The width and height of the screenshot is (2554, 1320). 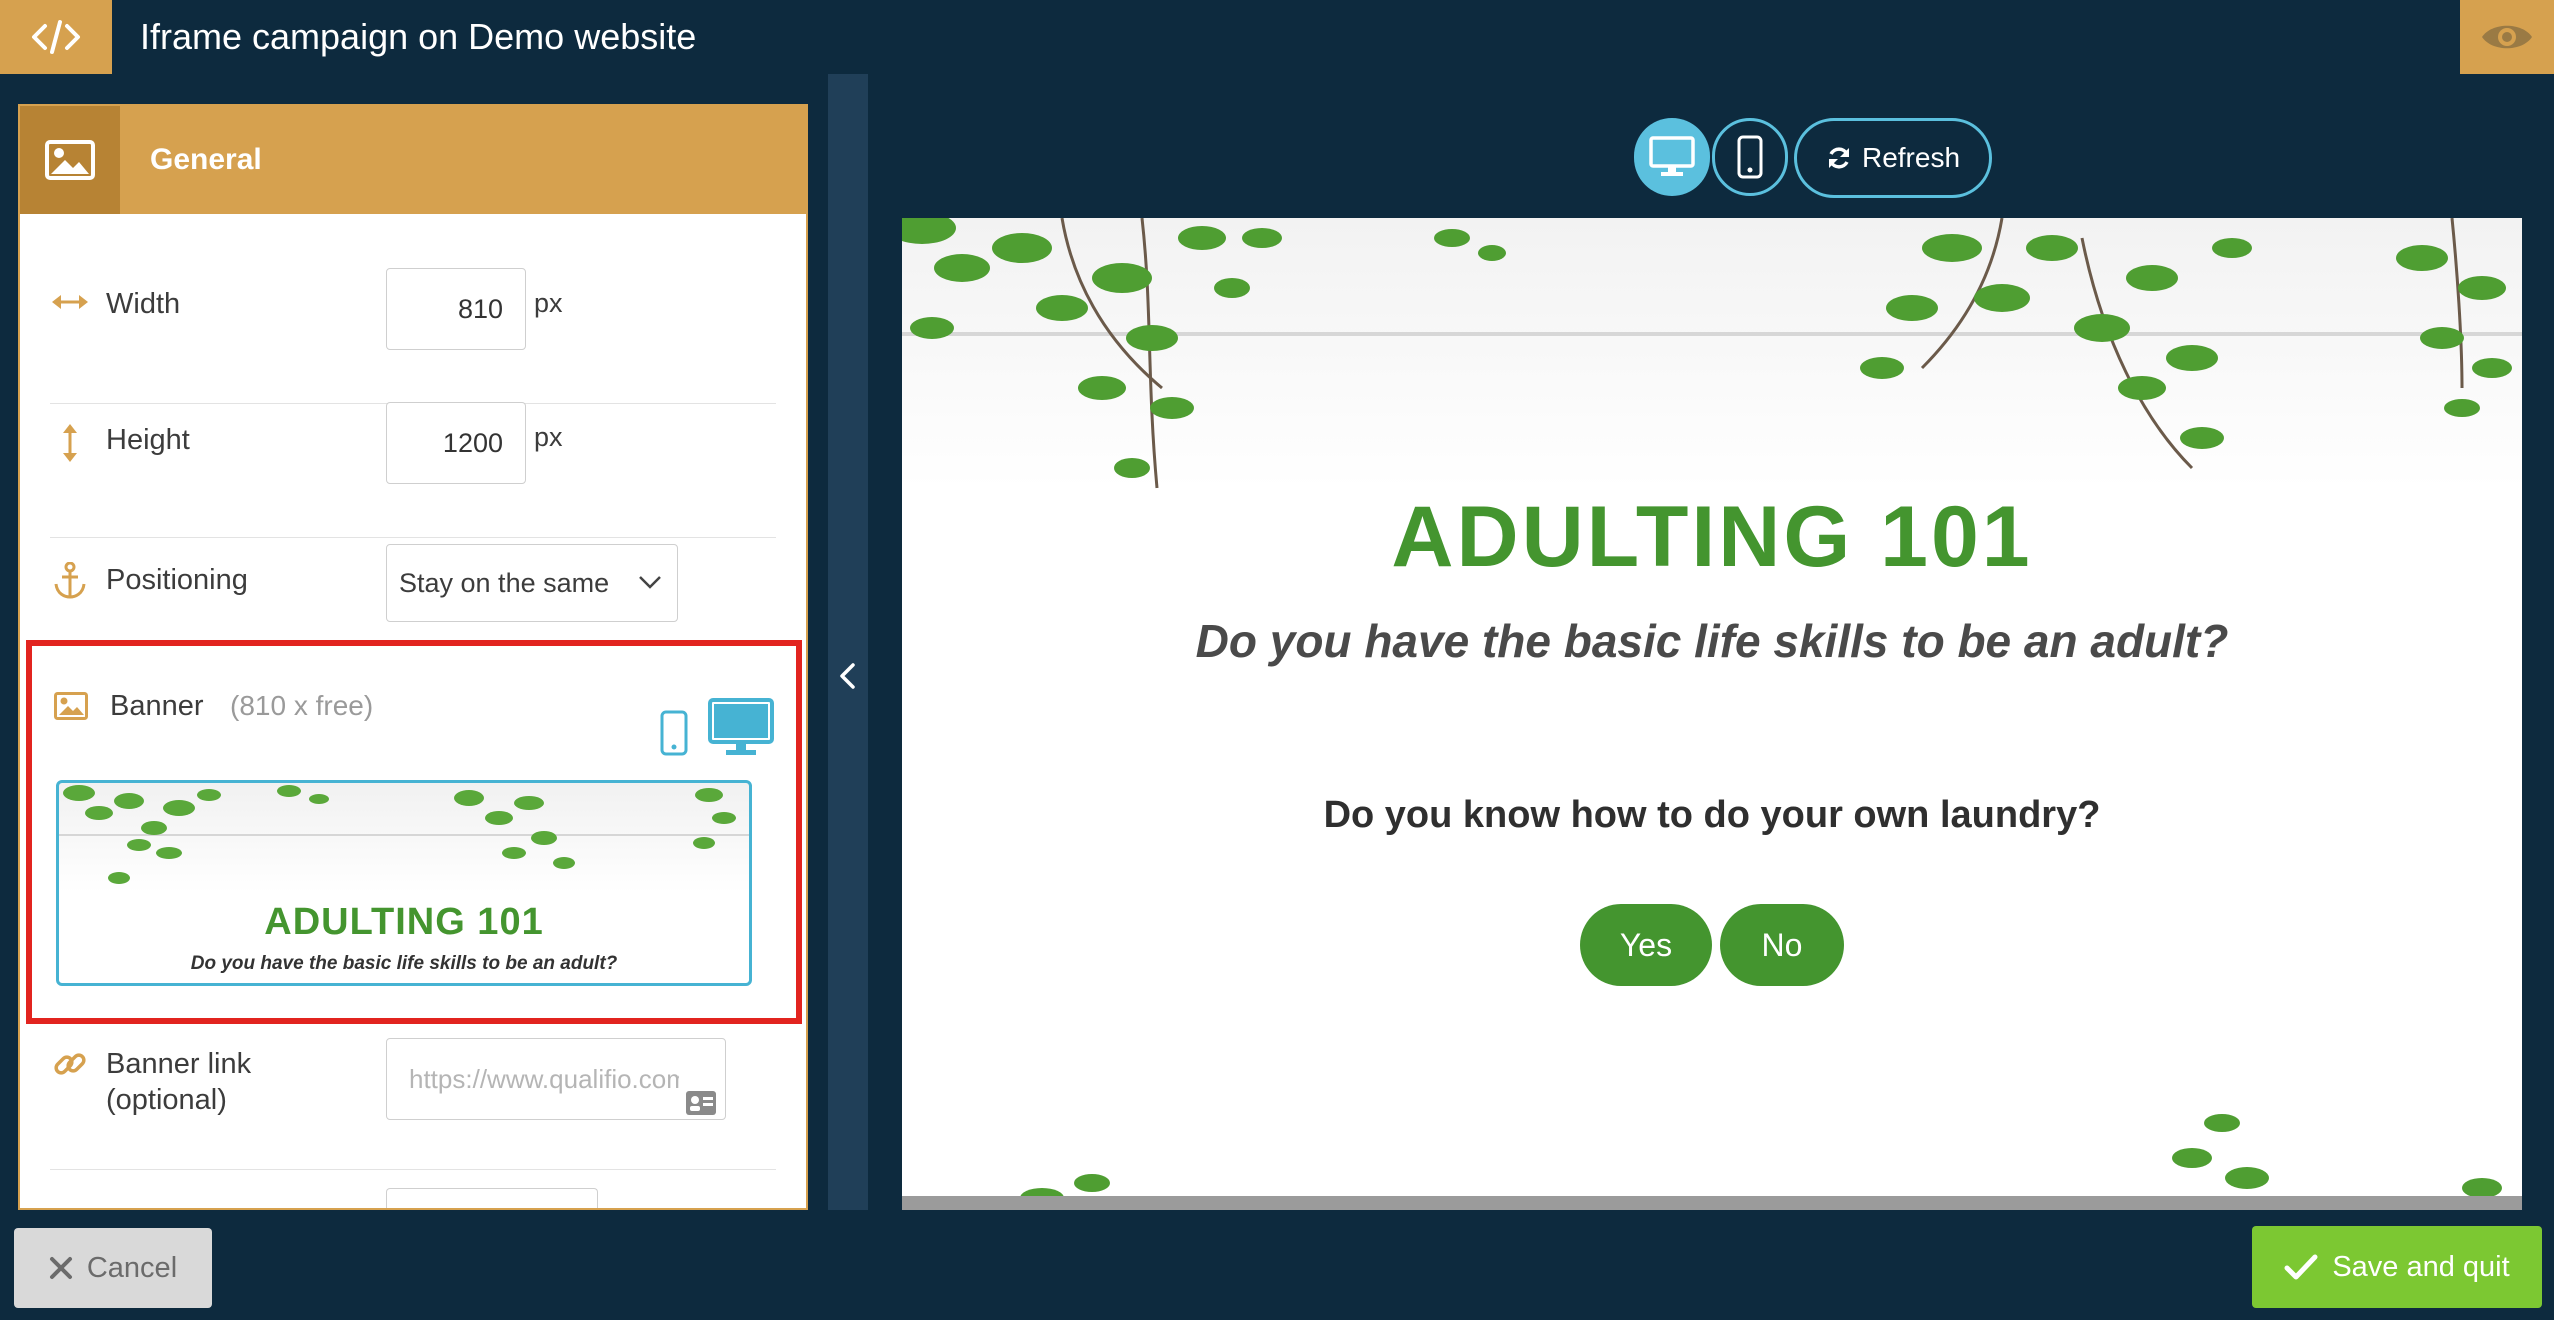 I want to click on section-title: General, so click(x=206, y=159).